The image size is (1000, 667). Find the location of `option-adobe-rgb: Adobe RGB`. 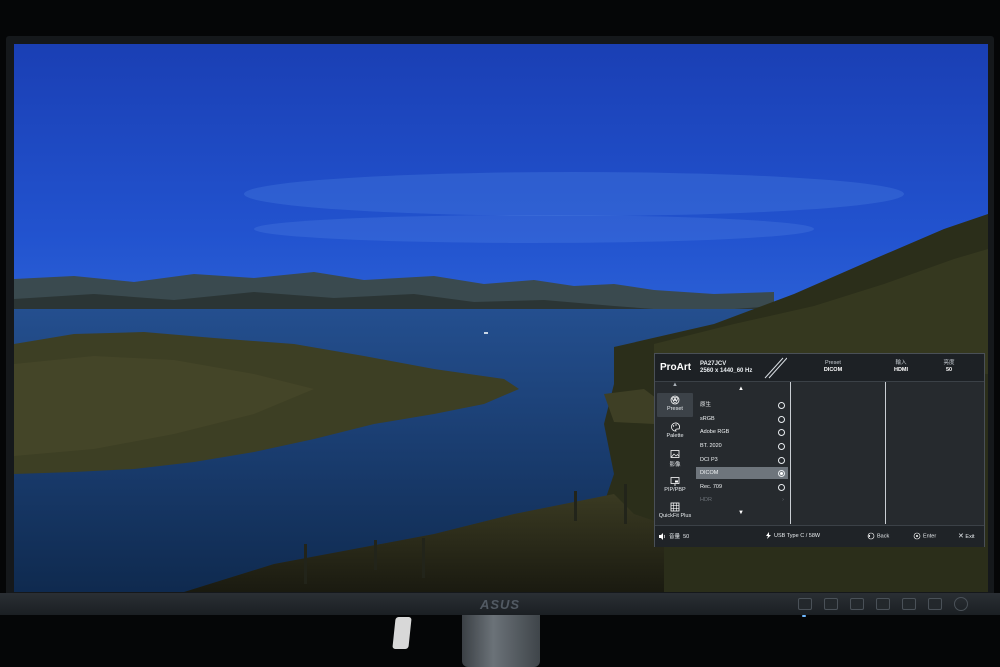

option-adobe-rgb: Adobe RGB is located at coordinates (742, 432).